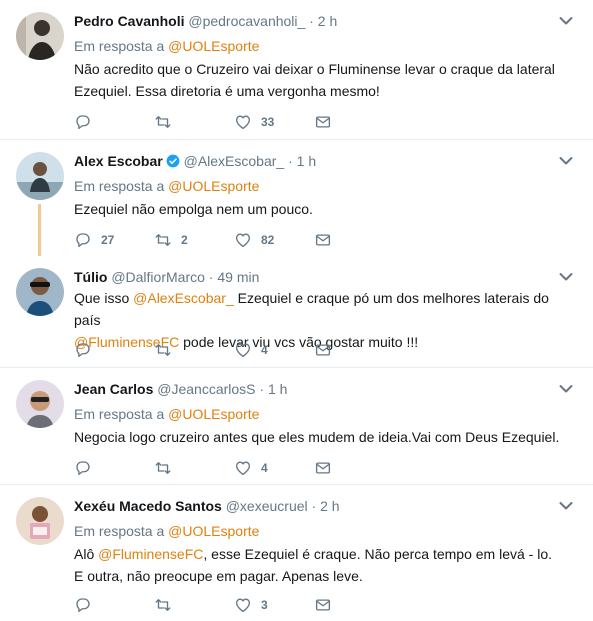 The width and height of the screenshot is (593, 621). Describe the element at coordinates (158, 277) in the screenshot. I see `user-handle: @DalfiorMarco` at that location.